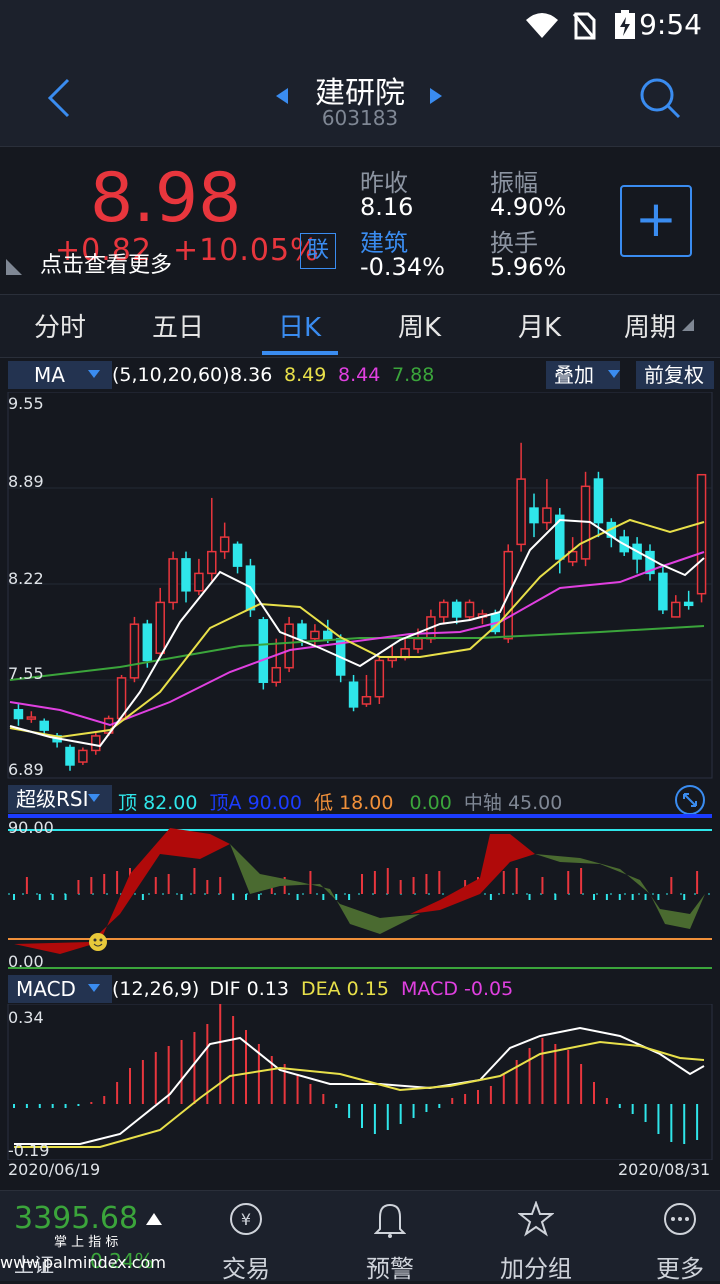  What do you see at coordinates (664, 1169) in the screenshot?
I see `date-end: 2020/08/31` at bounding box center [664, 1169].